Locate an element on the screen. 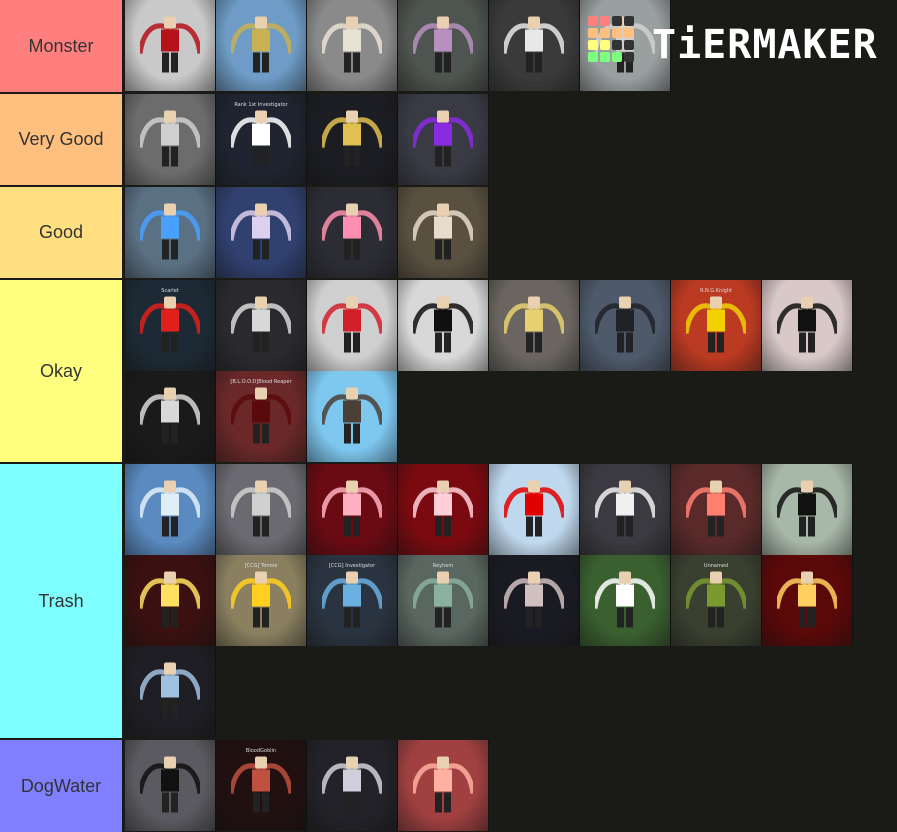 The image size is (897, 832). tier-item-image: R.N.G.Knight is located at coordinates (716, 325).